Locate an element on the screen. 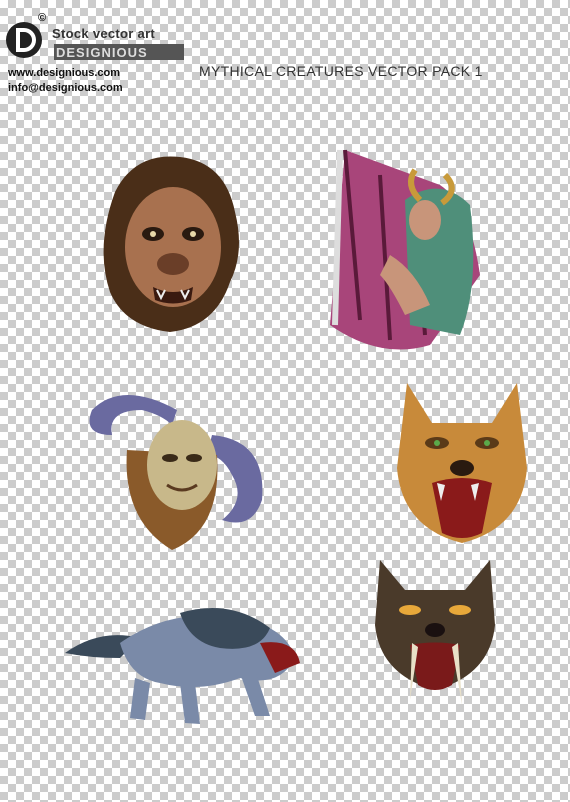 This screenshot has height=802, width=570. sabertooth-head-illustration is located at coordinates (435, 632).